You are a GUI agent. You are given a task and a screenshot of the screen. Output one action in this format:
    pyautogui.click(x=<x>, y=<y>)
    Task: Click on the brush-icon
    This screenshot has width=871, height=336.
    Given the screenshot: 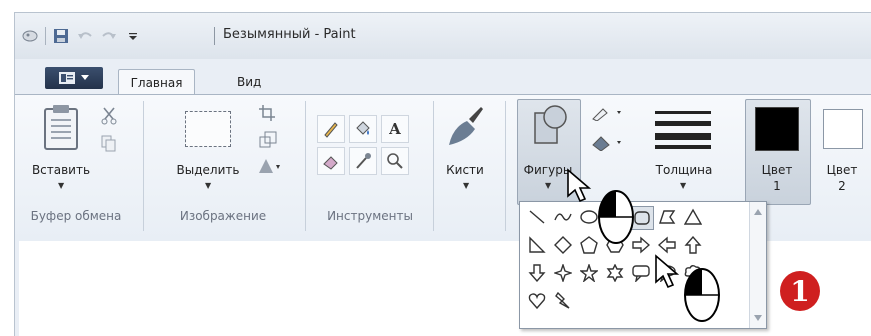 What is the action you would take?
    pyautogui.click(x=465, y=128)
    